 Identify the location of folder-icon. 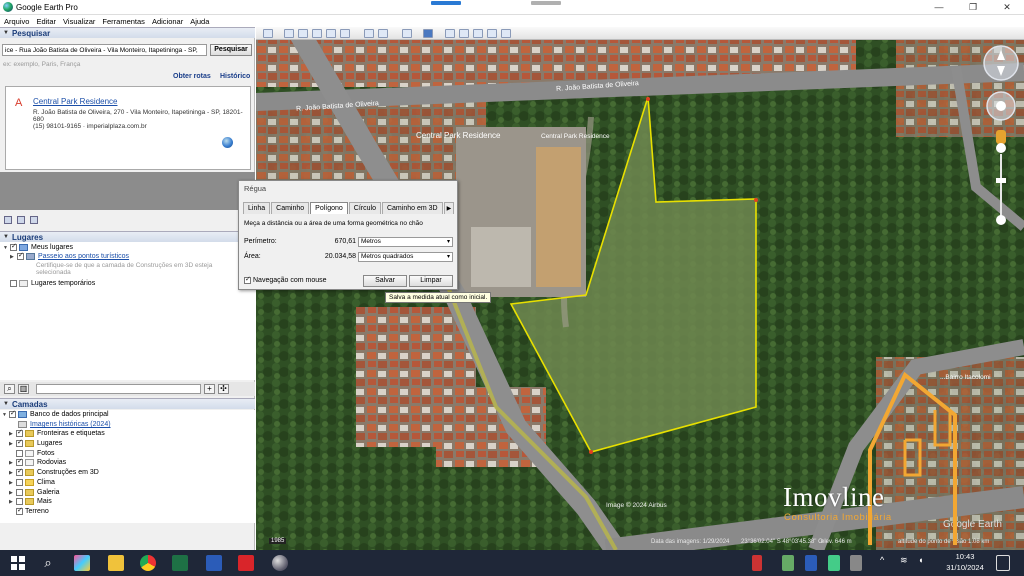
(8, 220).